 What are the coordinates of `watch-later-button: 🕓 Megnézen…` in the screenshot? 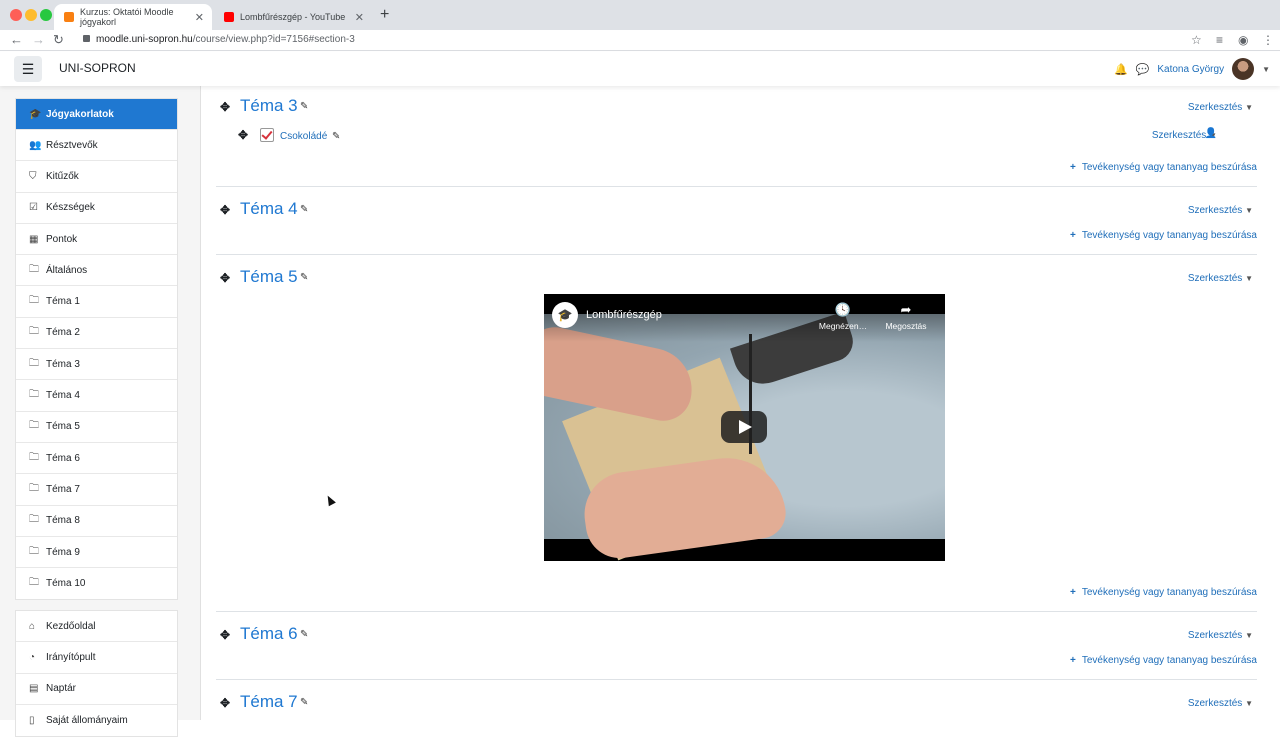 It's located at (843, 316).